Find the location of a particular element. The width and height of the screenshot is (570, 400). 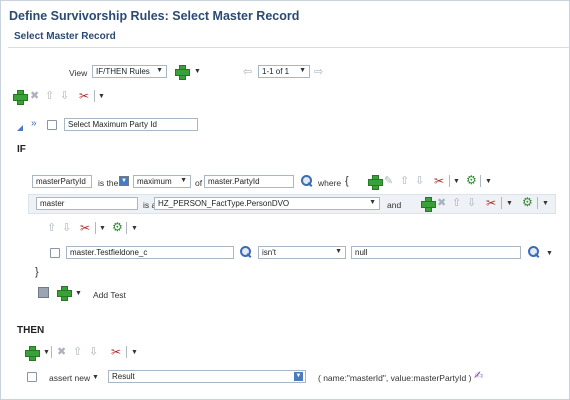

target-value: Result is located at coordinates (123, 376).